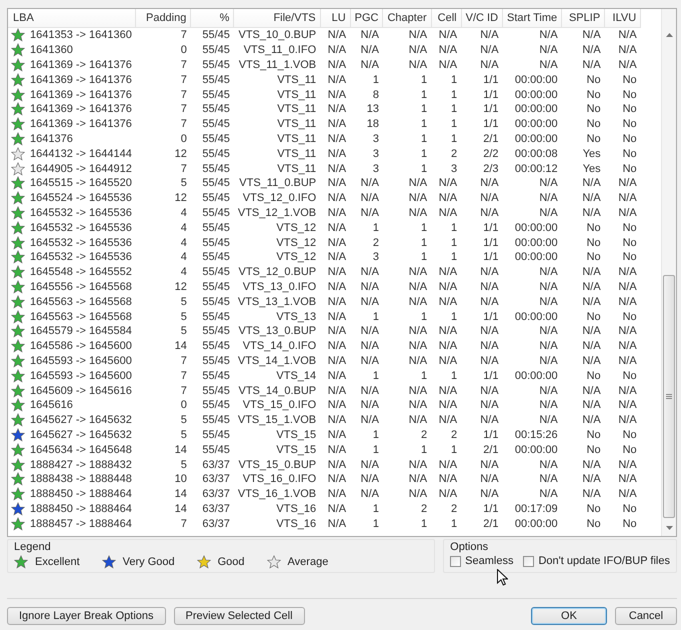 The image size is (681, 630). I want to click on table-cell-text: VTS_13, so click(296, 317).